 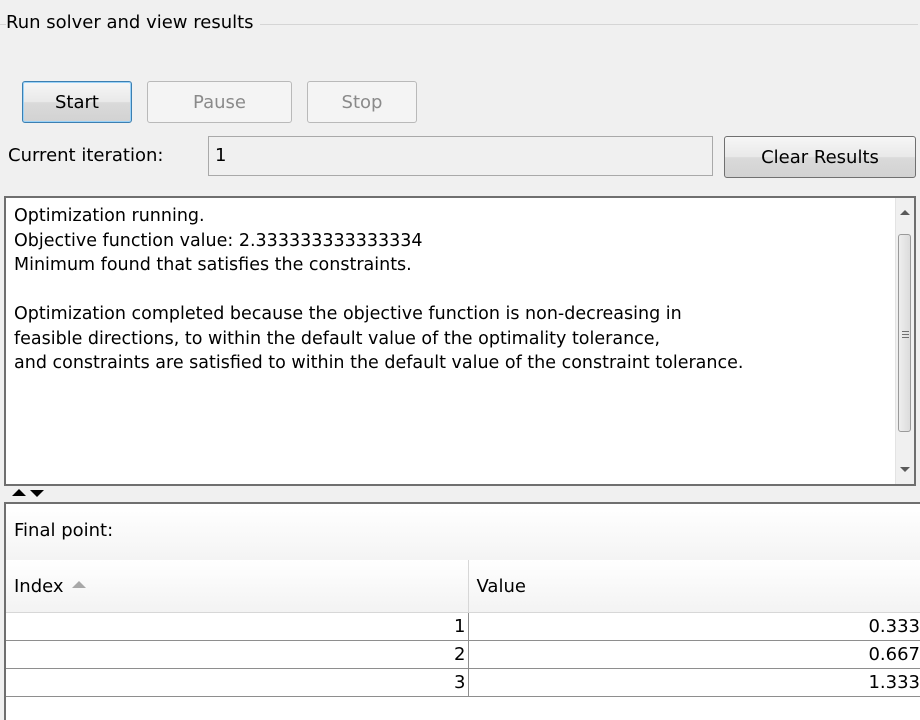 What do you see at coordinates (64, 530) in the screenshot?
I see `final-point-title: Final point:` at bounding box center [64, 530].